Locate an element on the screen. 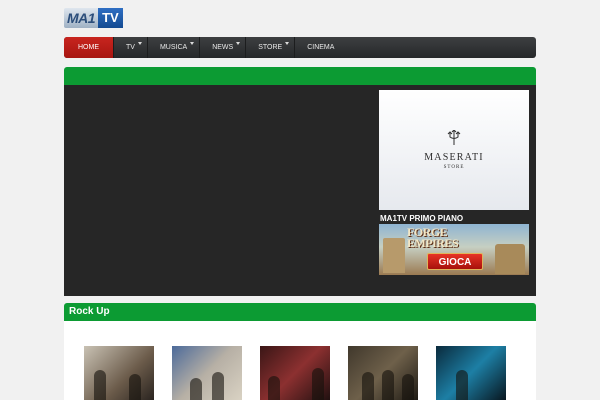 Image resolution: width=600 pixels, height=400 pixels. ad-brand-name: MASERATI is located at coordinates (454, 157).